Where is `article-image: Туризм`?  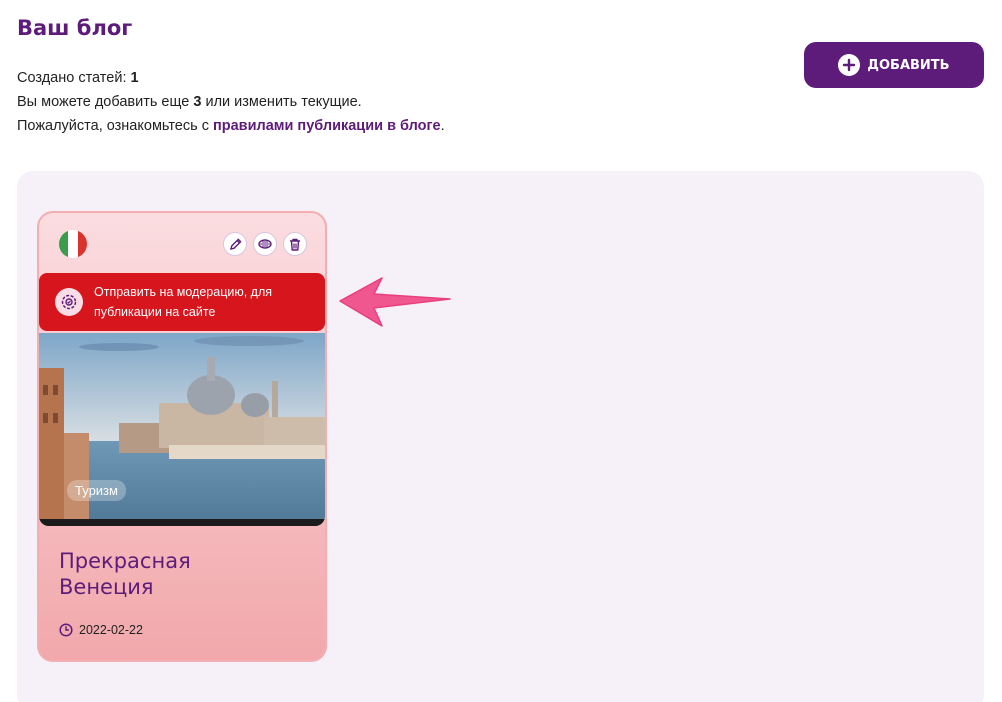
article-image: Туризм is located at coordinates (182, 429).